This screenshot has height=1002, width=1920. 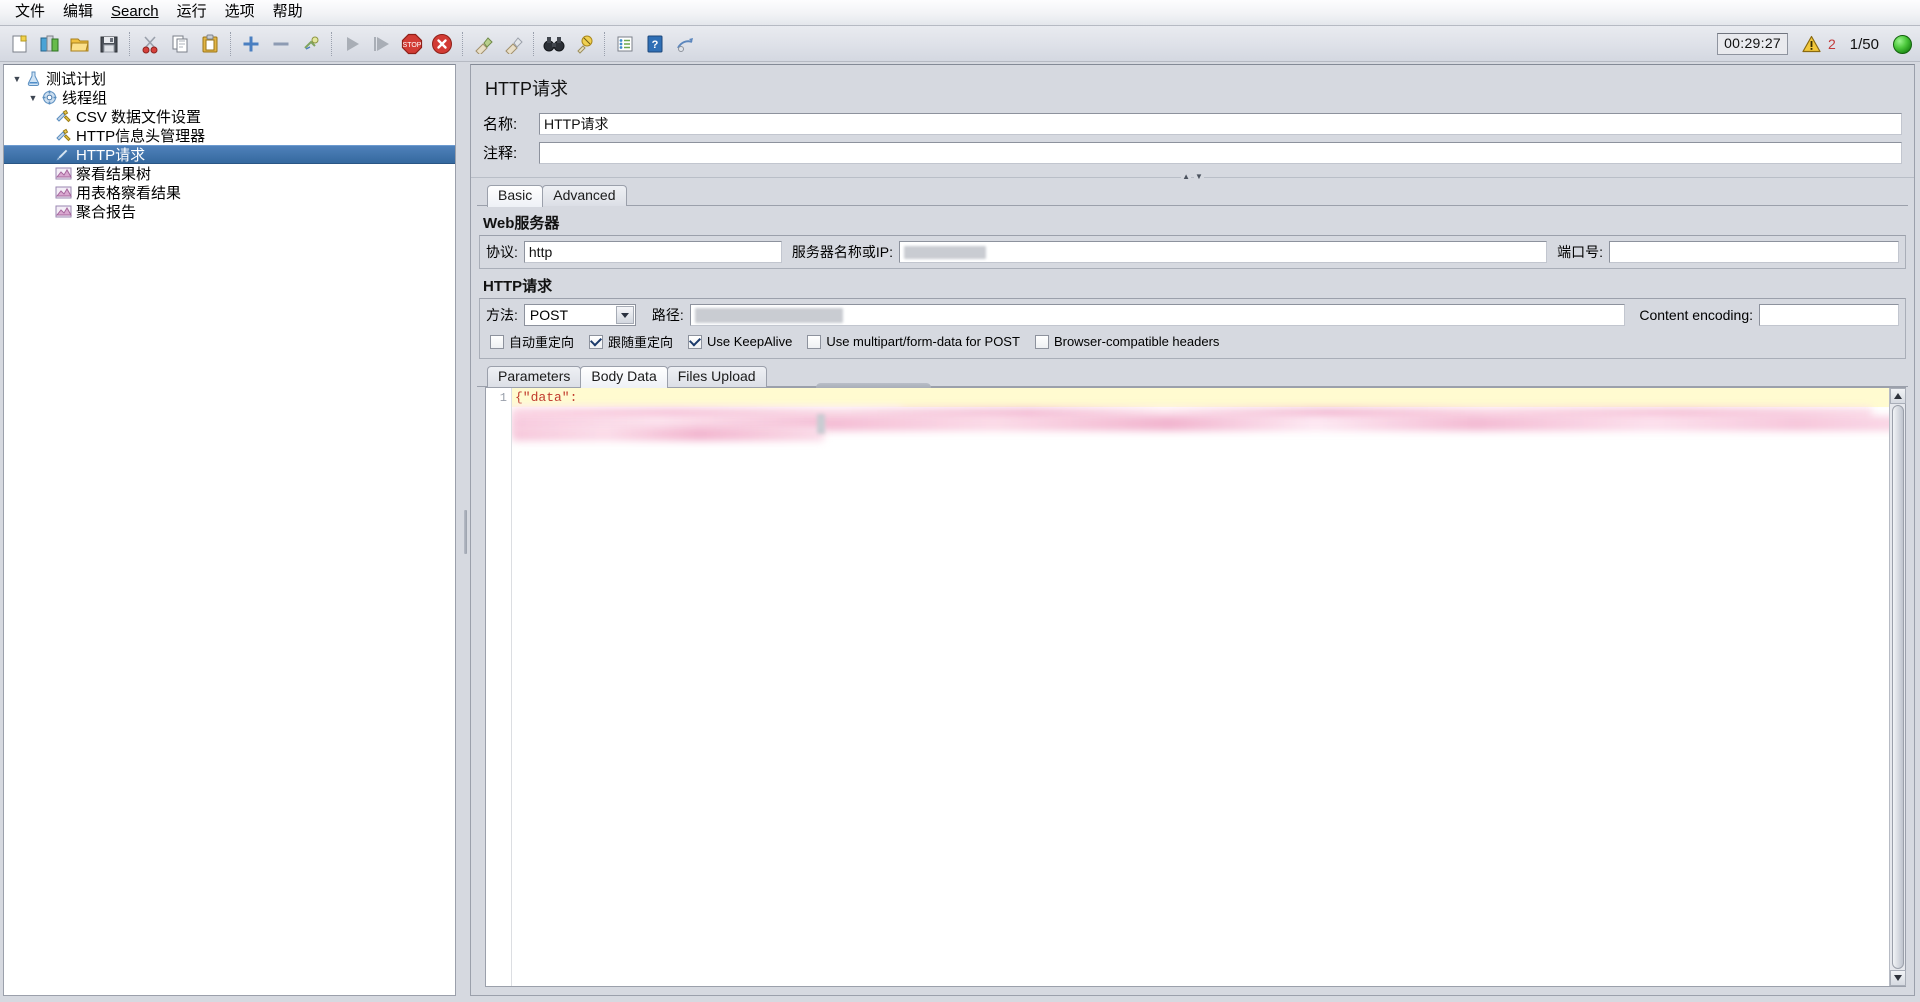 I want to click on open-icon, so click(x=79, y=44).